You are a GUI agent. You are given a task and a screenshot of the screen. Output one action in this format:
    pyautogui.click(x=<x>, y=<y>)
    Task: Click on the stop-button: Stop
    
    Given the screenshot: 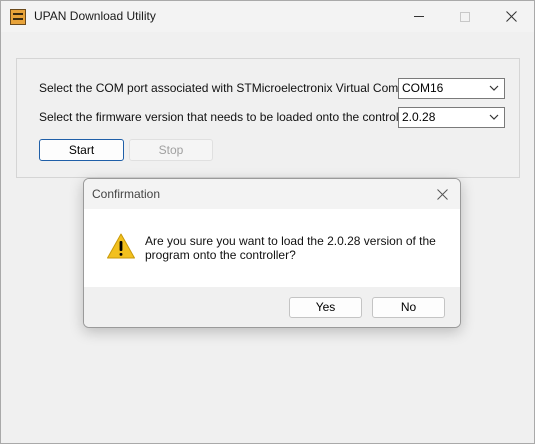 What is the action you would take?
    pyautogui.click(x=171, y=150)
    